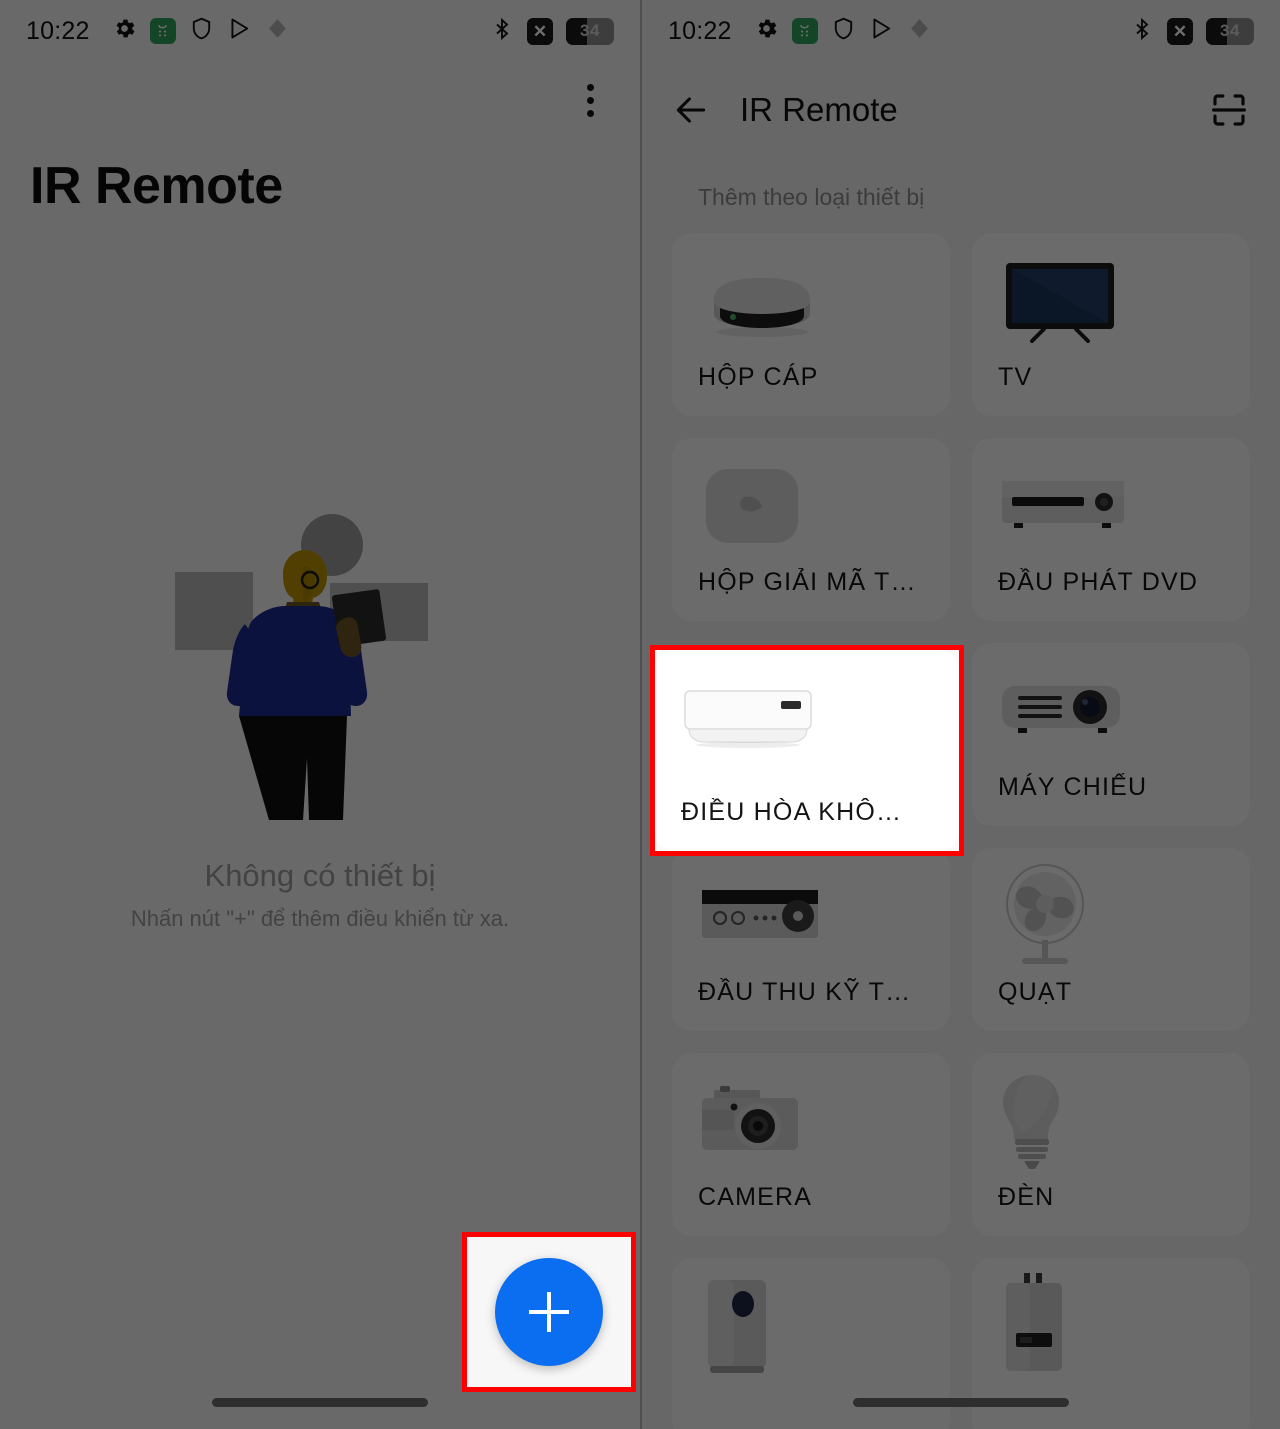 The image size is (1280, 1429). I want to click on person-with-tablet-illustration, so click(301, 667).